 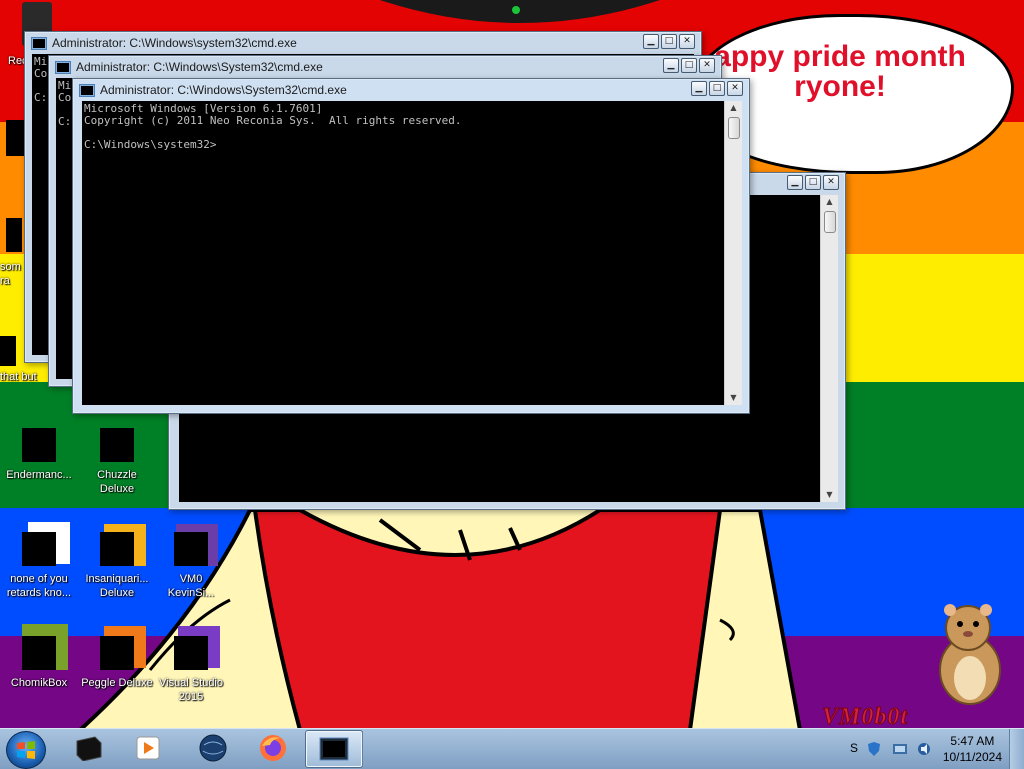 I want to click on wallpaper-top-shape, so click(x=520, y=11).